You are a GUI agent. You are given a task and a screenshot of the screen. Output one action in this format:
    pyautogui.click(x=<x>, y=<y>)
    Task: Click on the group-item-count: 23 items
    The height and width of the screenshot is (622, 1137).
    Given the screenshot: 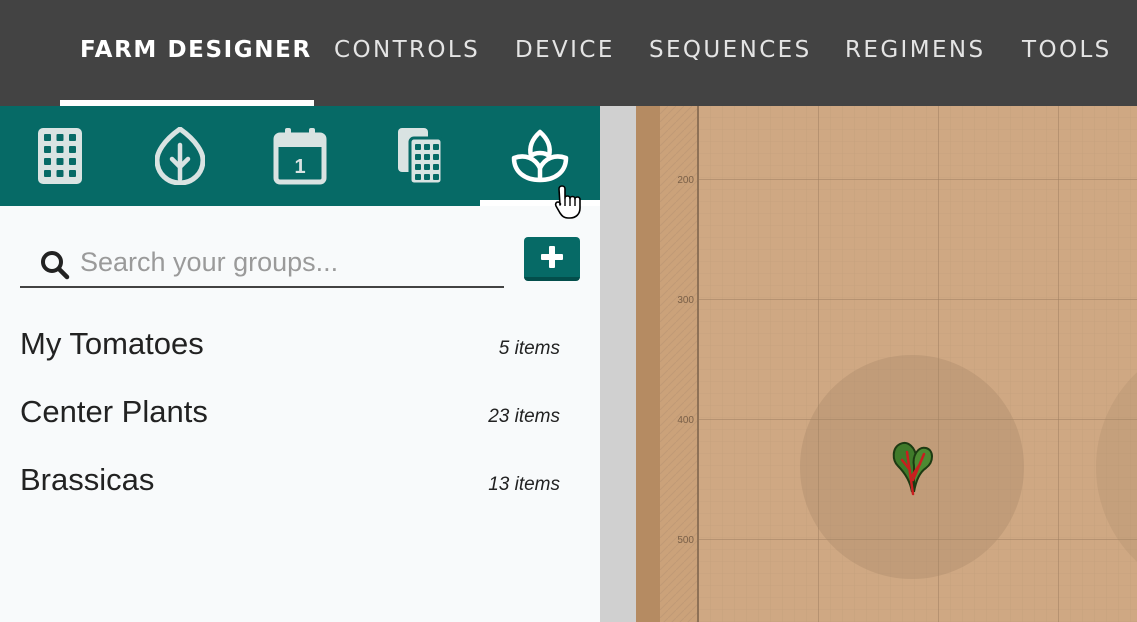 What is the action you would take?
    pyautogui.click(x=524, y=417)
    